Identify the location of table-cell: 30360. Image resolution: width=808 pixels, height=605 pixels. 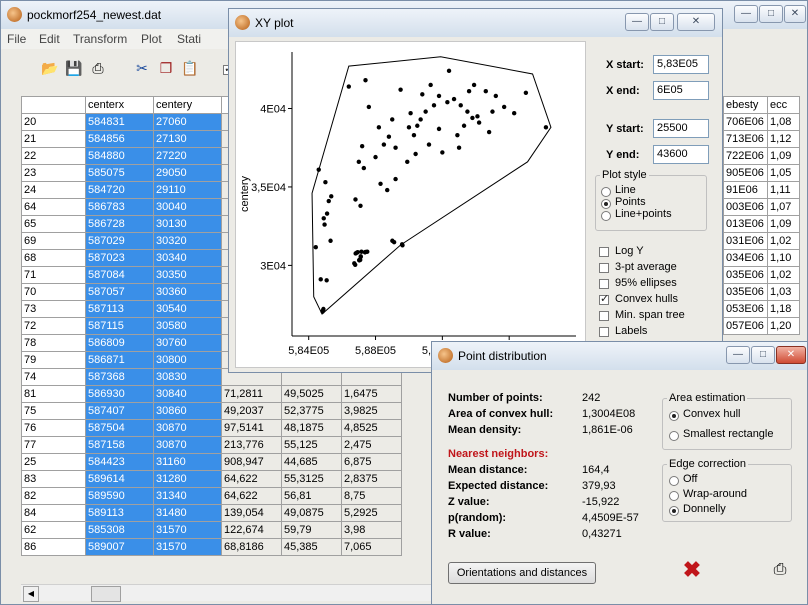
(187, 292).